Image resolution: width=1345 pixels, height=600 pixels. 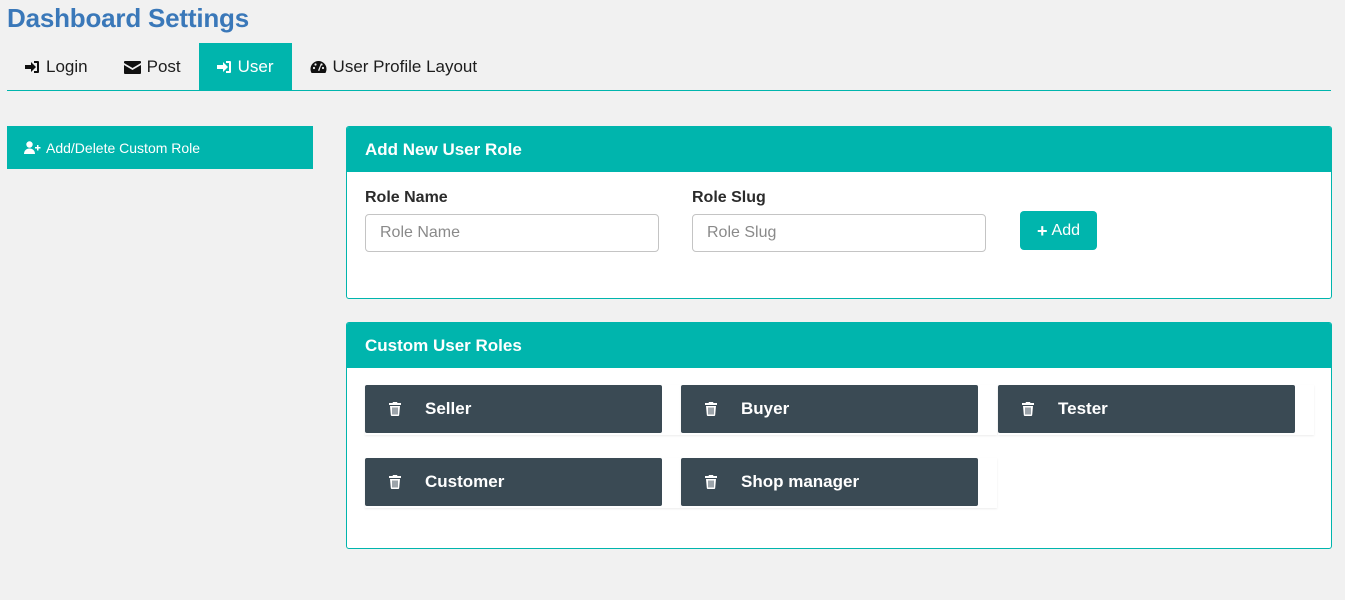 I want to click on custom-roles-heading: Custom User Roles, so click(x=839, y=345).